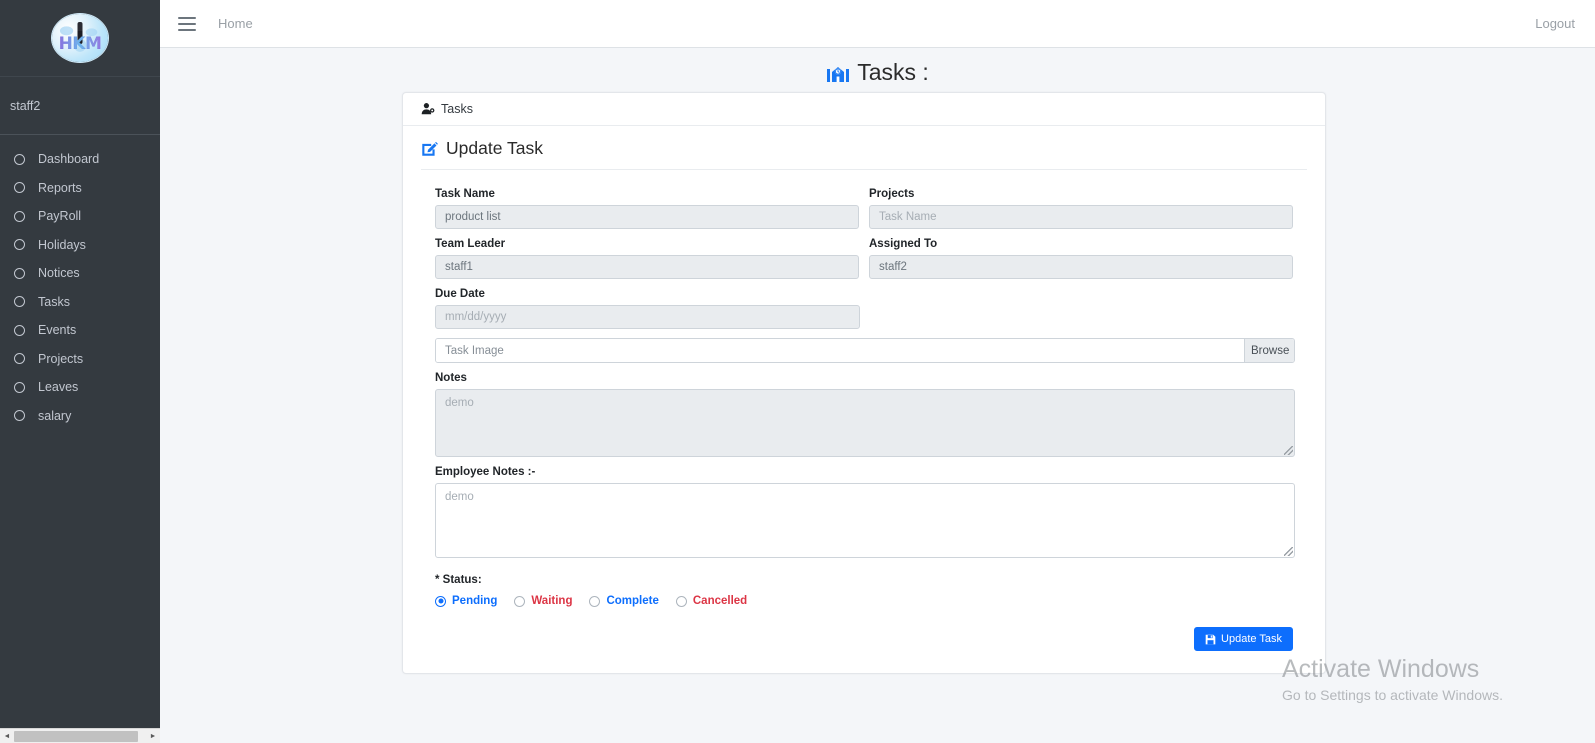  Describe the element at coordinates (60, 187) in the screenshot. I see `sidebar-item-label: Reports` at that location.